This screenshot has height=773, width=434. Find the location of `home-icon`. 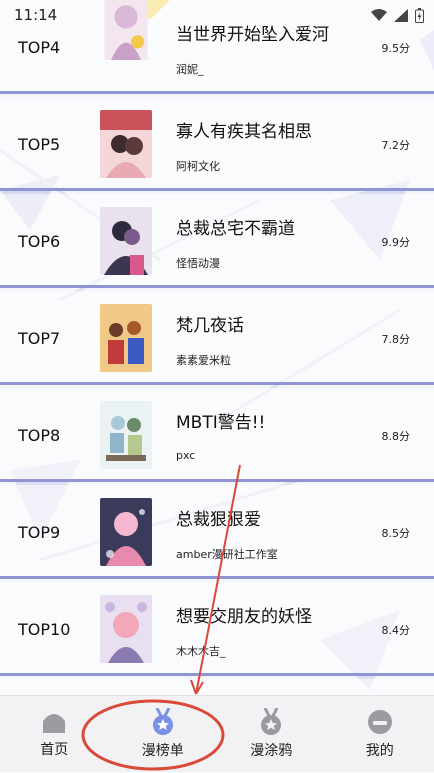

home-icon is located at coordinates (54, 722).